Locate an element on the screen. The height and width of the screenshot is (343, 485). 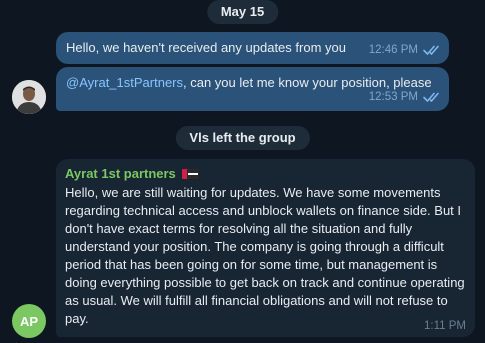
flag-icon is located at coordinates (190, 173).